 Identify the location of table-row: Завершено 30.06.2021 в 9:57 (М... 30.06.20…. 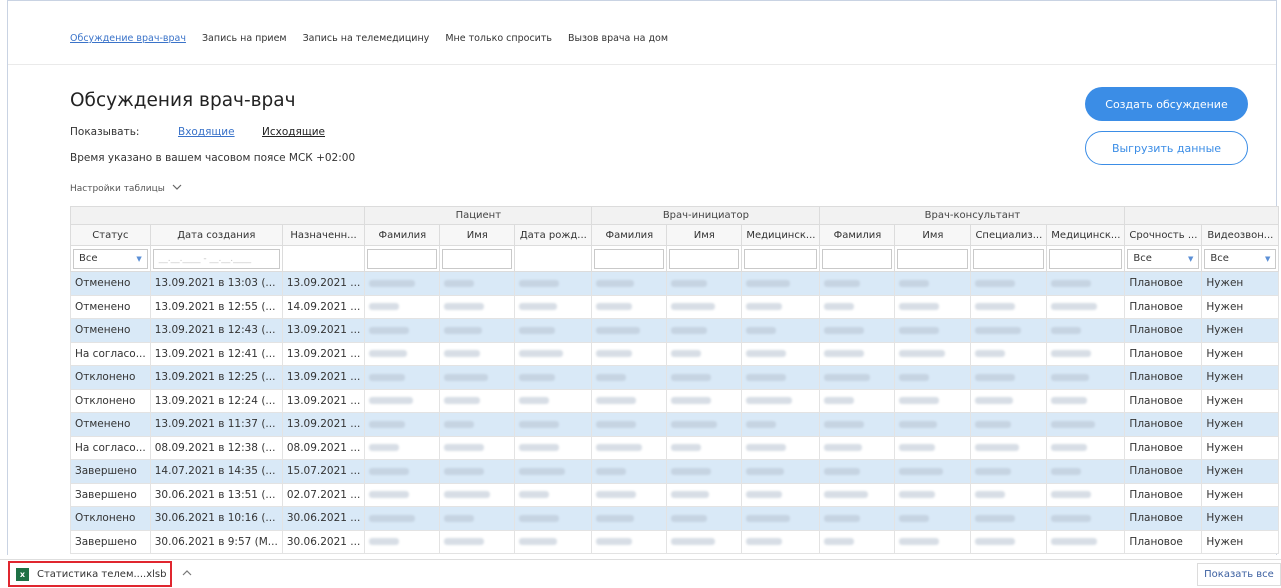
(675, 541).